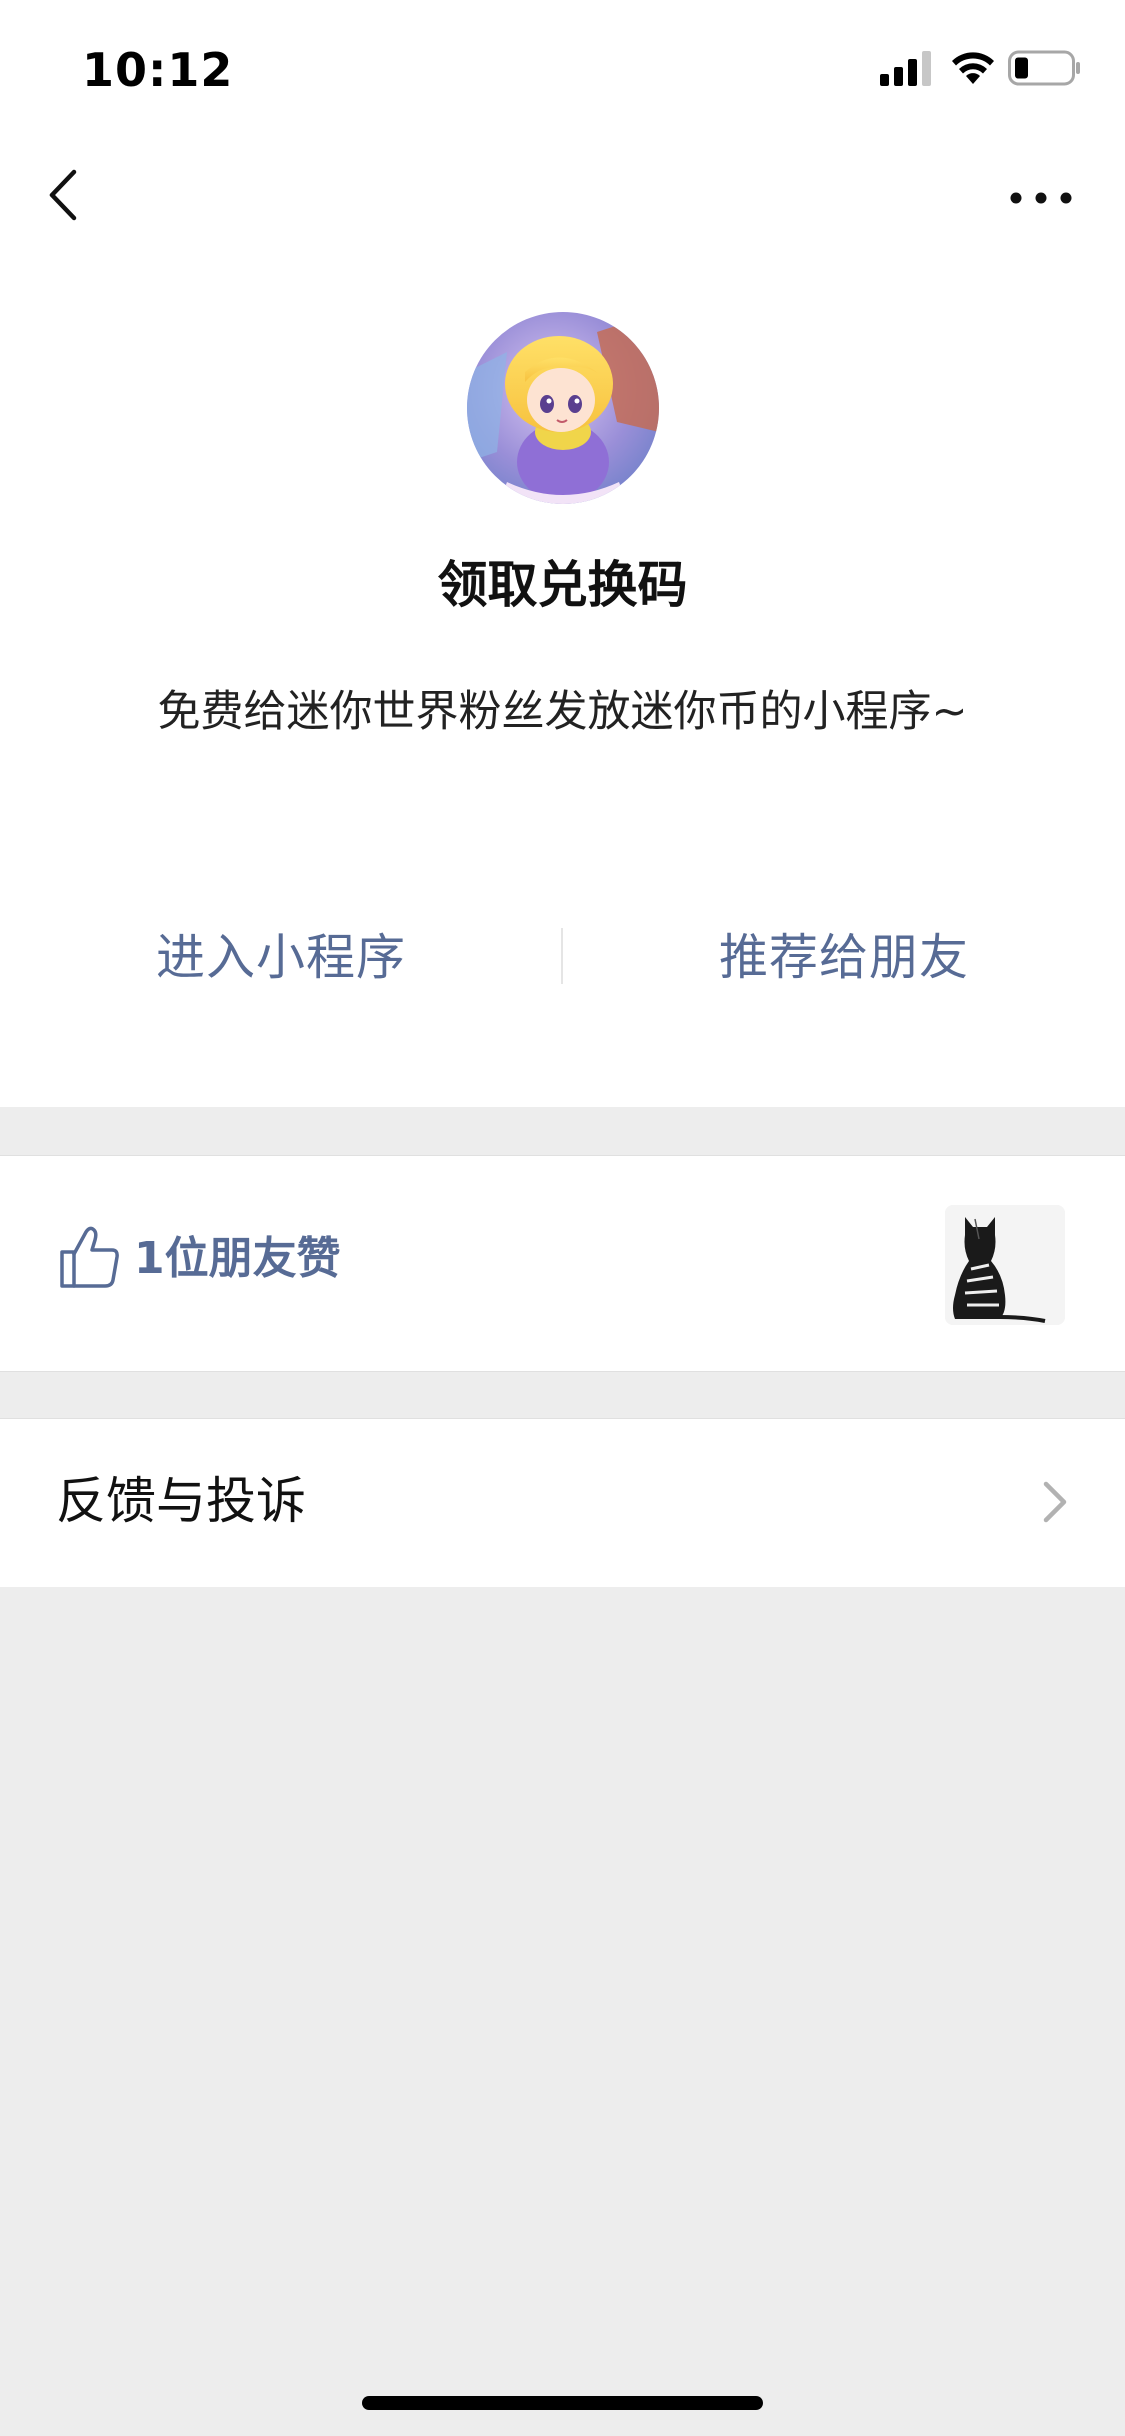 The image size is (1125, 2436). What do you see at coordinates (844, 958) in the screenshot?
I see `recommend-to-friend-button: 推荐给朋友` at bounding box center [844, 958].